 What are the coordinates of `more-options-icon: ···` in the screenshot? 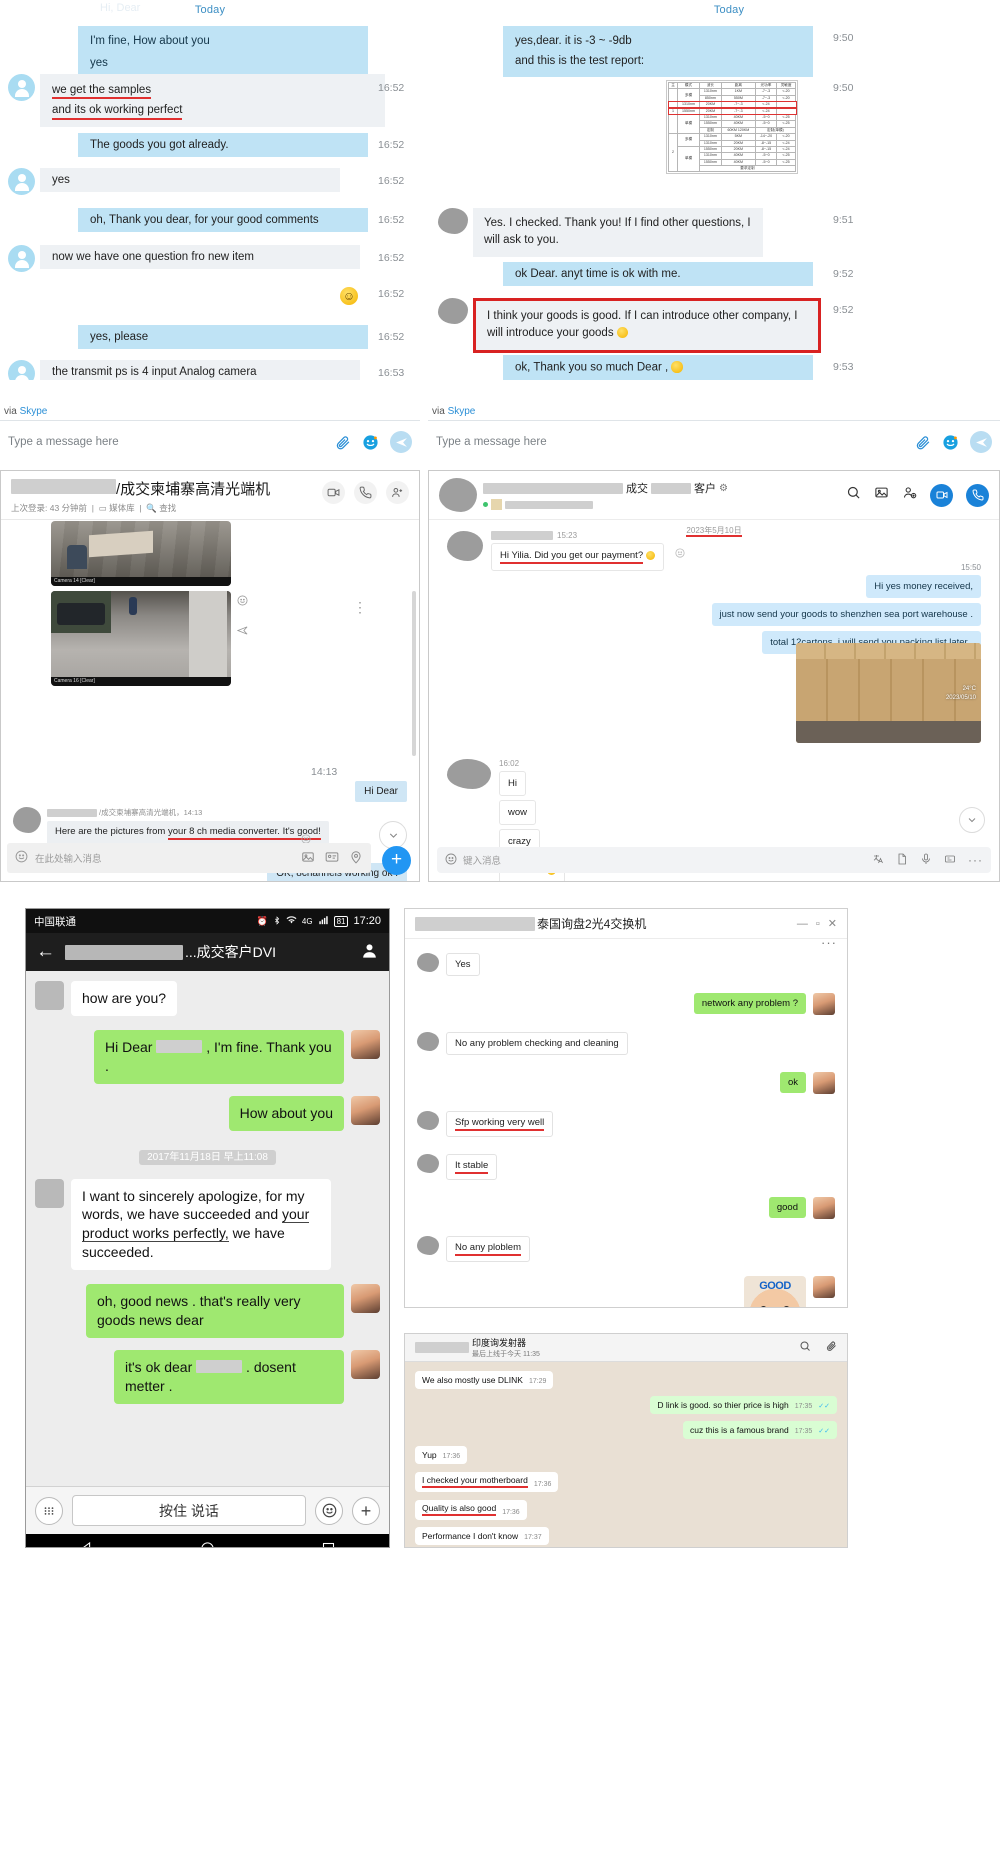 It's located at (829, 942).